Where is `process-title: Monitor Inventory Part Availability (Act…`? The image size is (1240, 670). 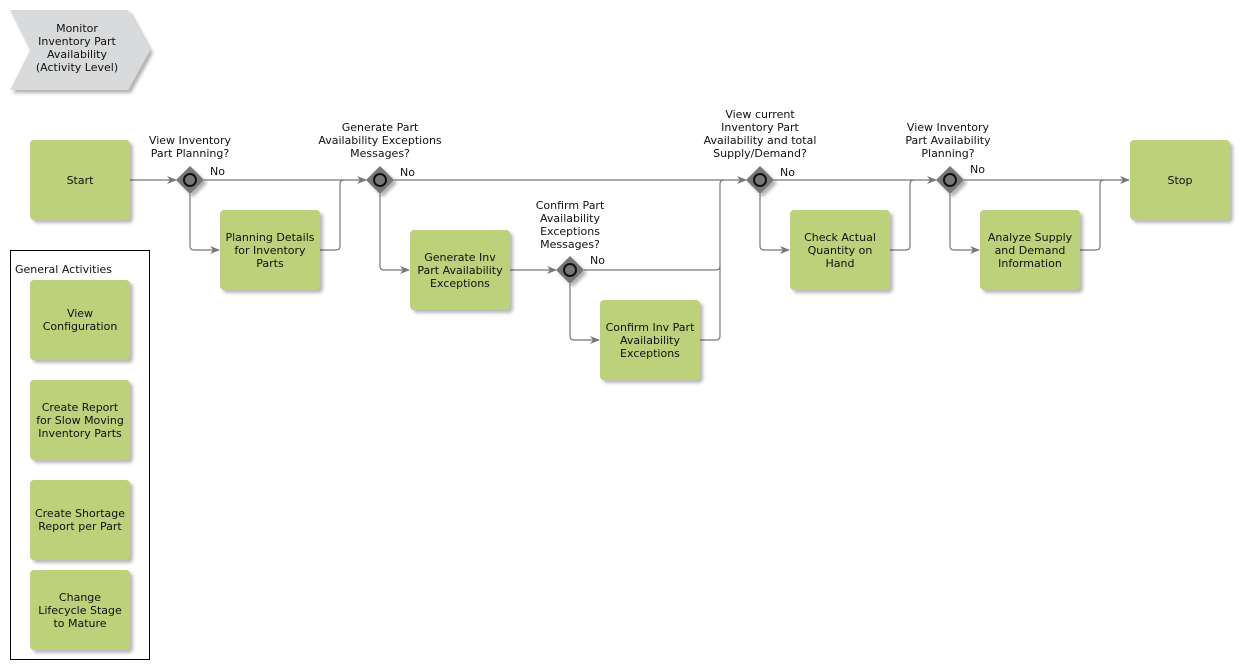 process-title: Monitor Inventory Part Availability (Act… is located at coordinates (77, 48).